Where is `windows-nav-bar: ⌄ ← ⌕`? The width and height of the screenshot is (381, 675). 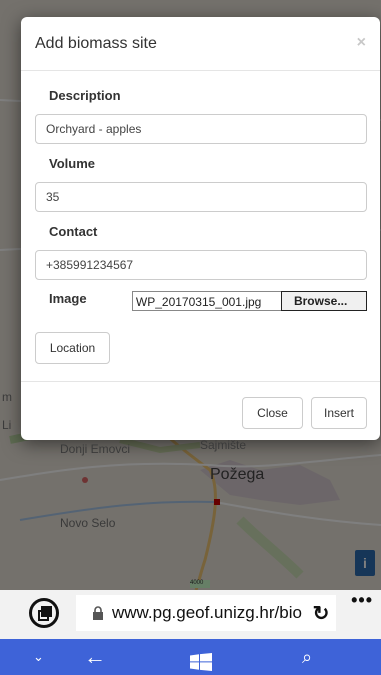
windows-nav-bar: ⌄ ← ⌕ is located at coordinates (190, 657).